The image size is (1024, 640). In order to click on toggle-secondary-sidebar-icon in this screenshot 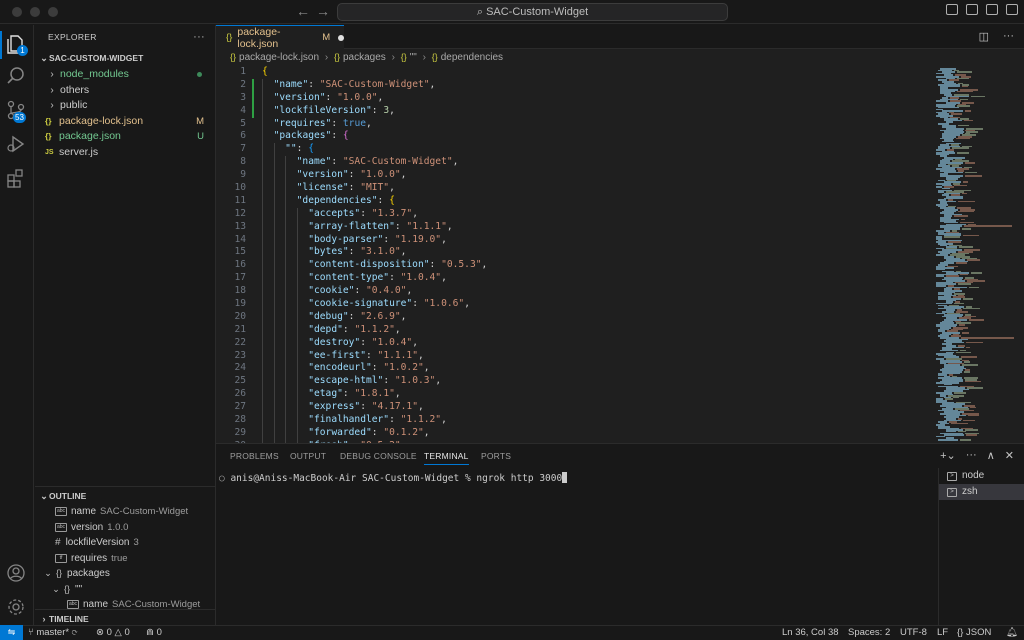, I will do `click(992, 9)`.